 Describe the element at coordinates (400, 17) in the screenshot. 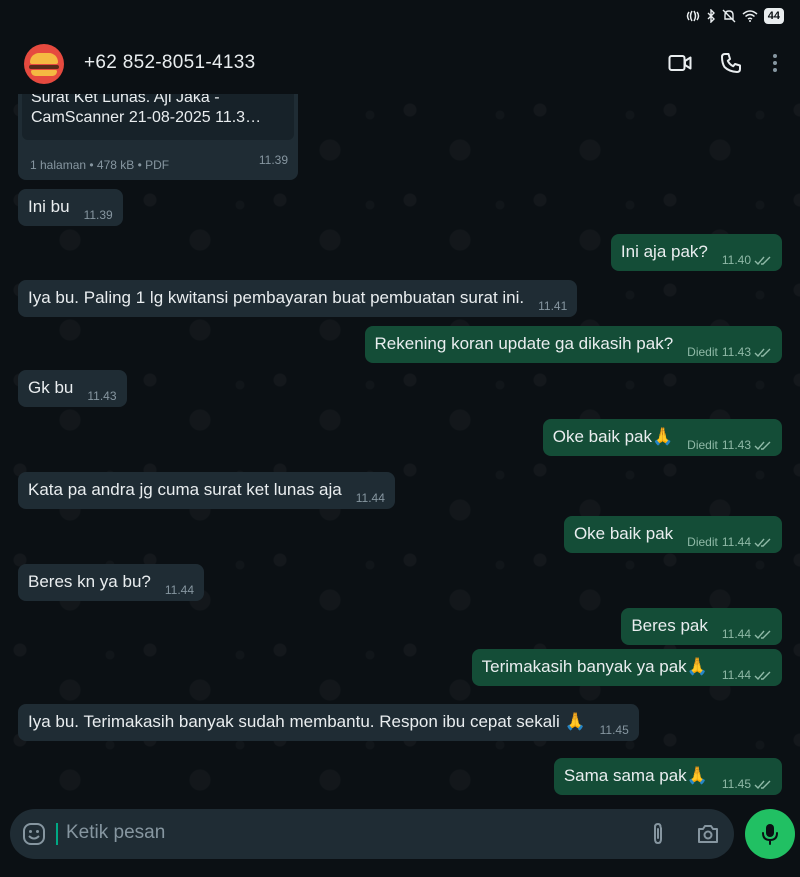

I see `status-bar: 44` at that location.